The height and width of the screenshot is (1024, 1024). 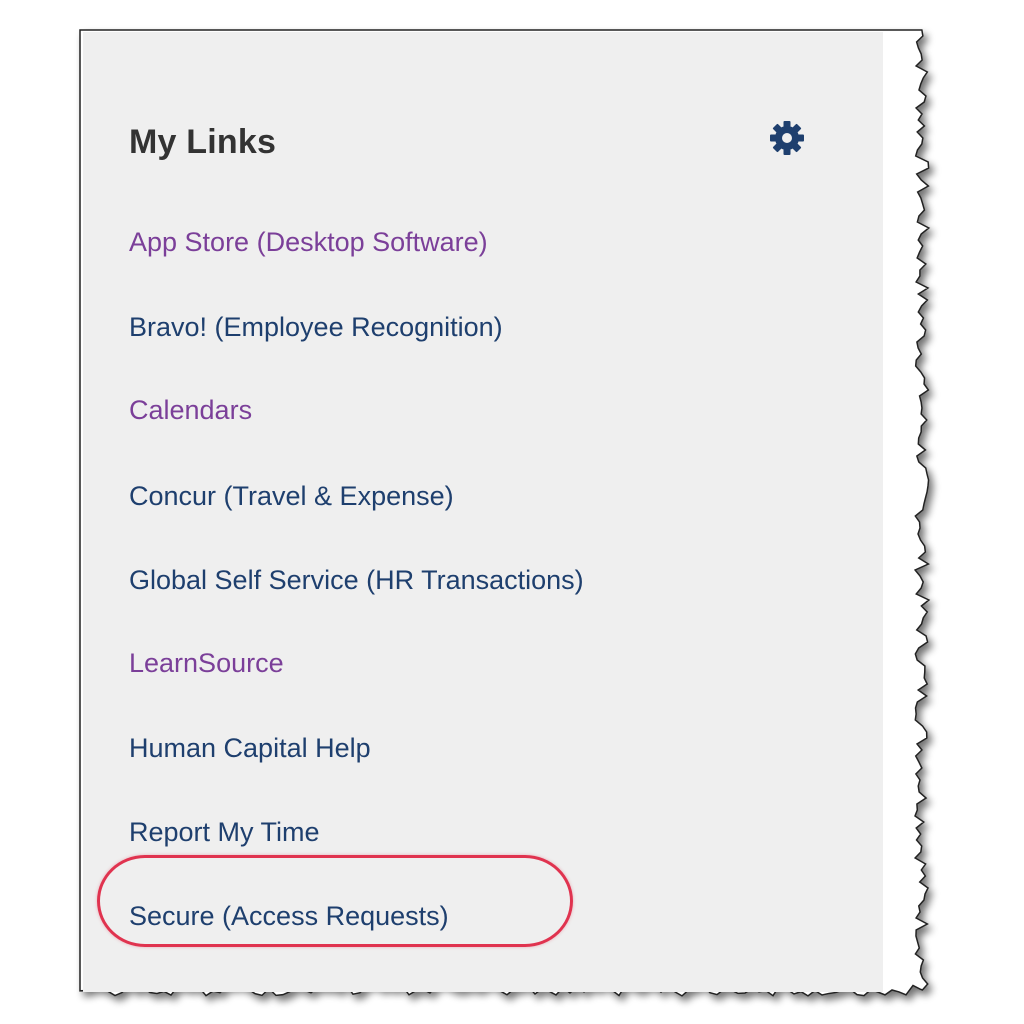 I want to click on link-concur-travel-expense: Concur (Travel & Expense), so click(x=291, y=496).